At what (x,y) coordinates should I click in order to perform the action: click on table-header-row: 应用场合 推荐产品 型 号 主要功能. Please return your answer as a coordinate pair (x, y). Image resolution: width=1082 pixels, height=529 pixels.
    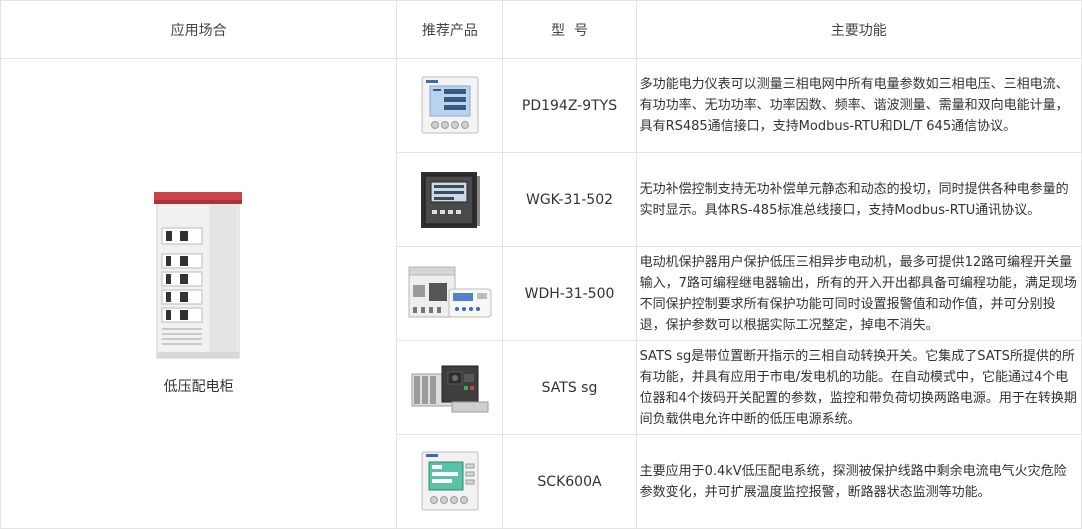
    Looking at the image, I should click on (541, 29).